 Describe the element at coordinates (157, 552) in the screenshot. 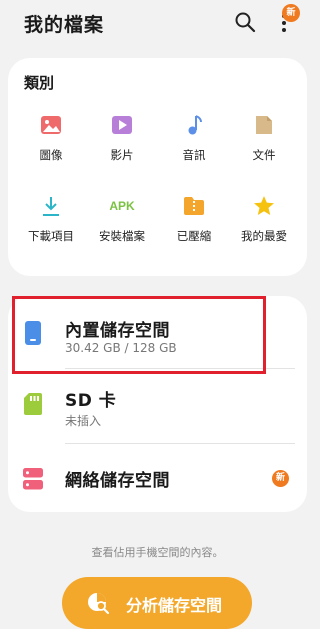

I see `analyze-hint: 查看佔用手機空間的內容。` at that location.